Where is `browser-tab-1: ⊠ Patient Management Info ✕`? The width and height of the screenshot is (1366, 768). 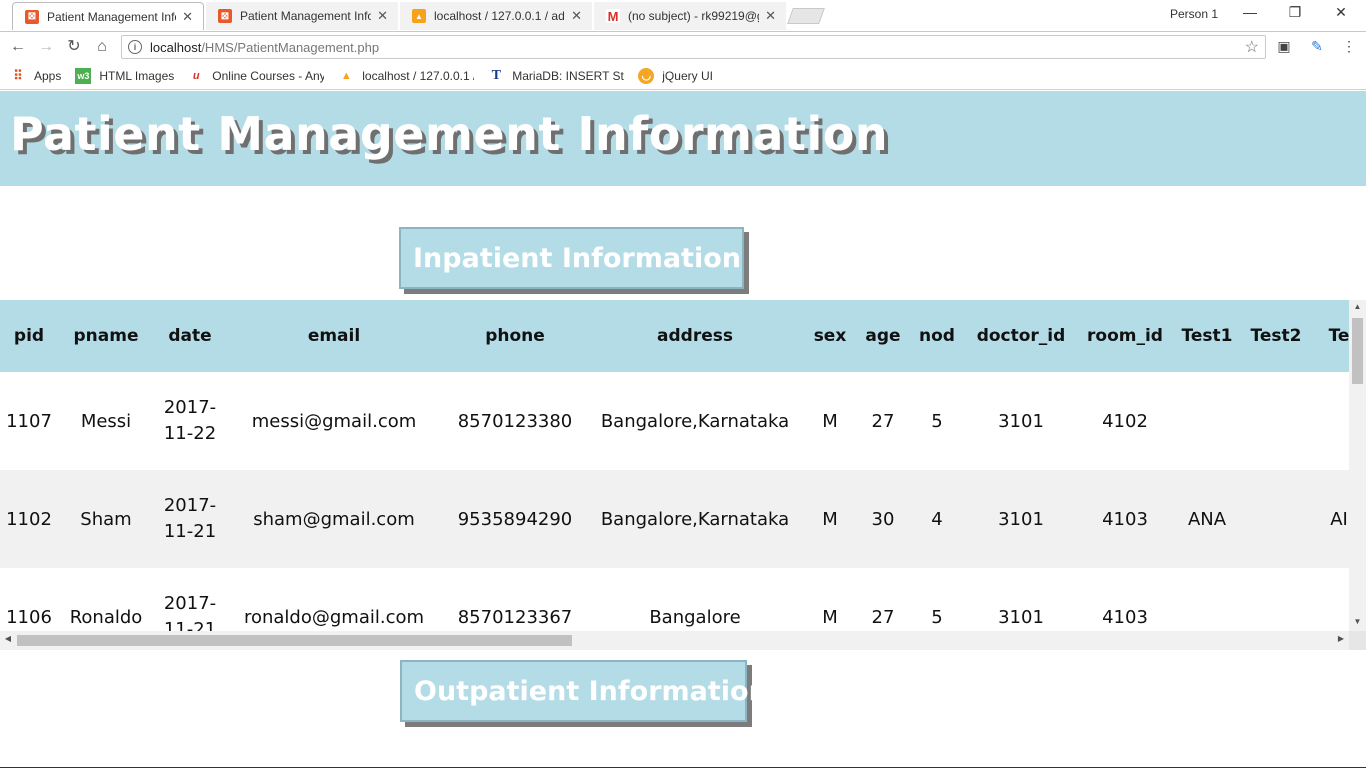 browser-tab-1: ⊠ Patient Management Info ✕ is located at coordinates (108, 16).